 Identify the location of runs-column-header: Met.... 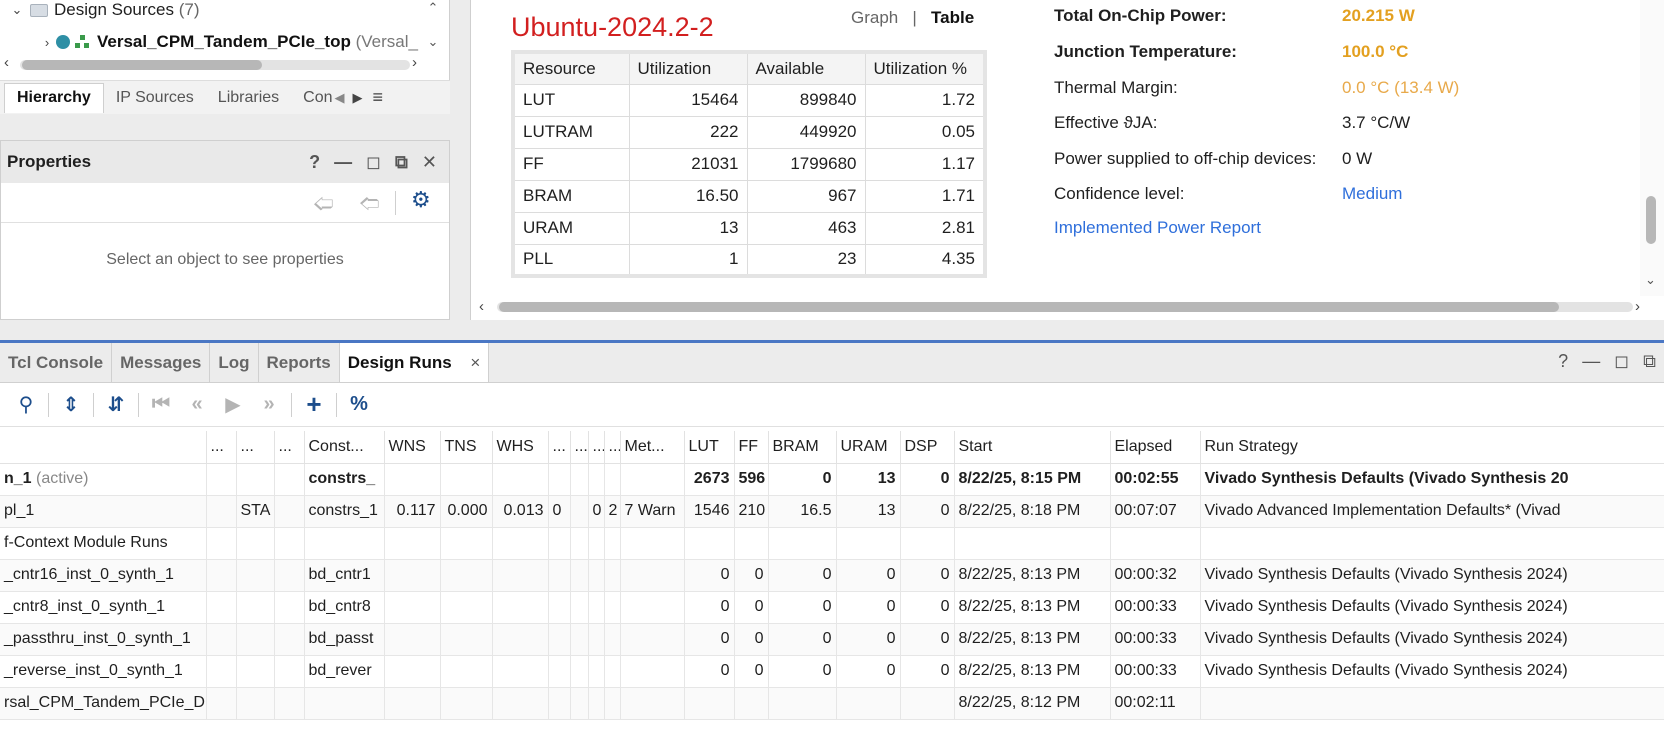
(652, 447).